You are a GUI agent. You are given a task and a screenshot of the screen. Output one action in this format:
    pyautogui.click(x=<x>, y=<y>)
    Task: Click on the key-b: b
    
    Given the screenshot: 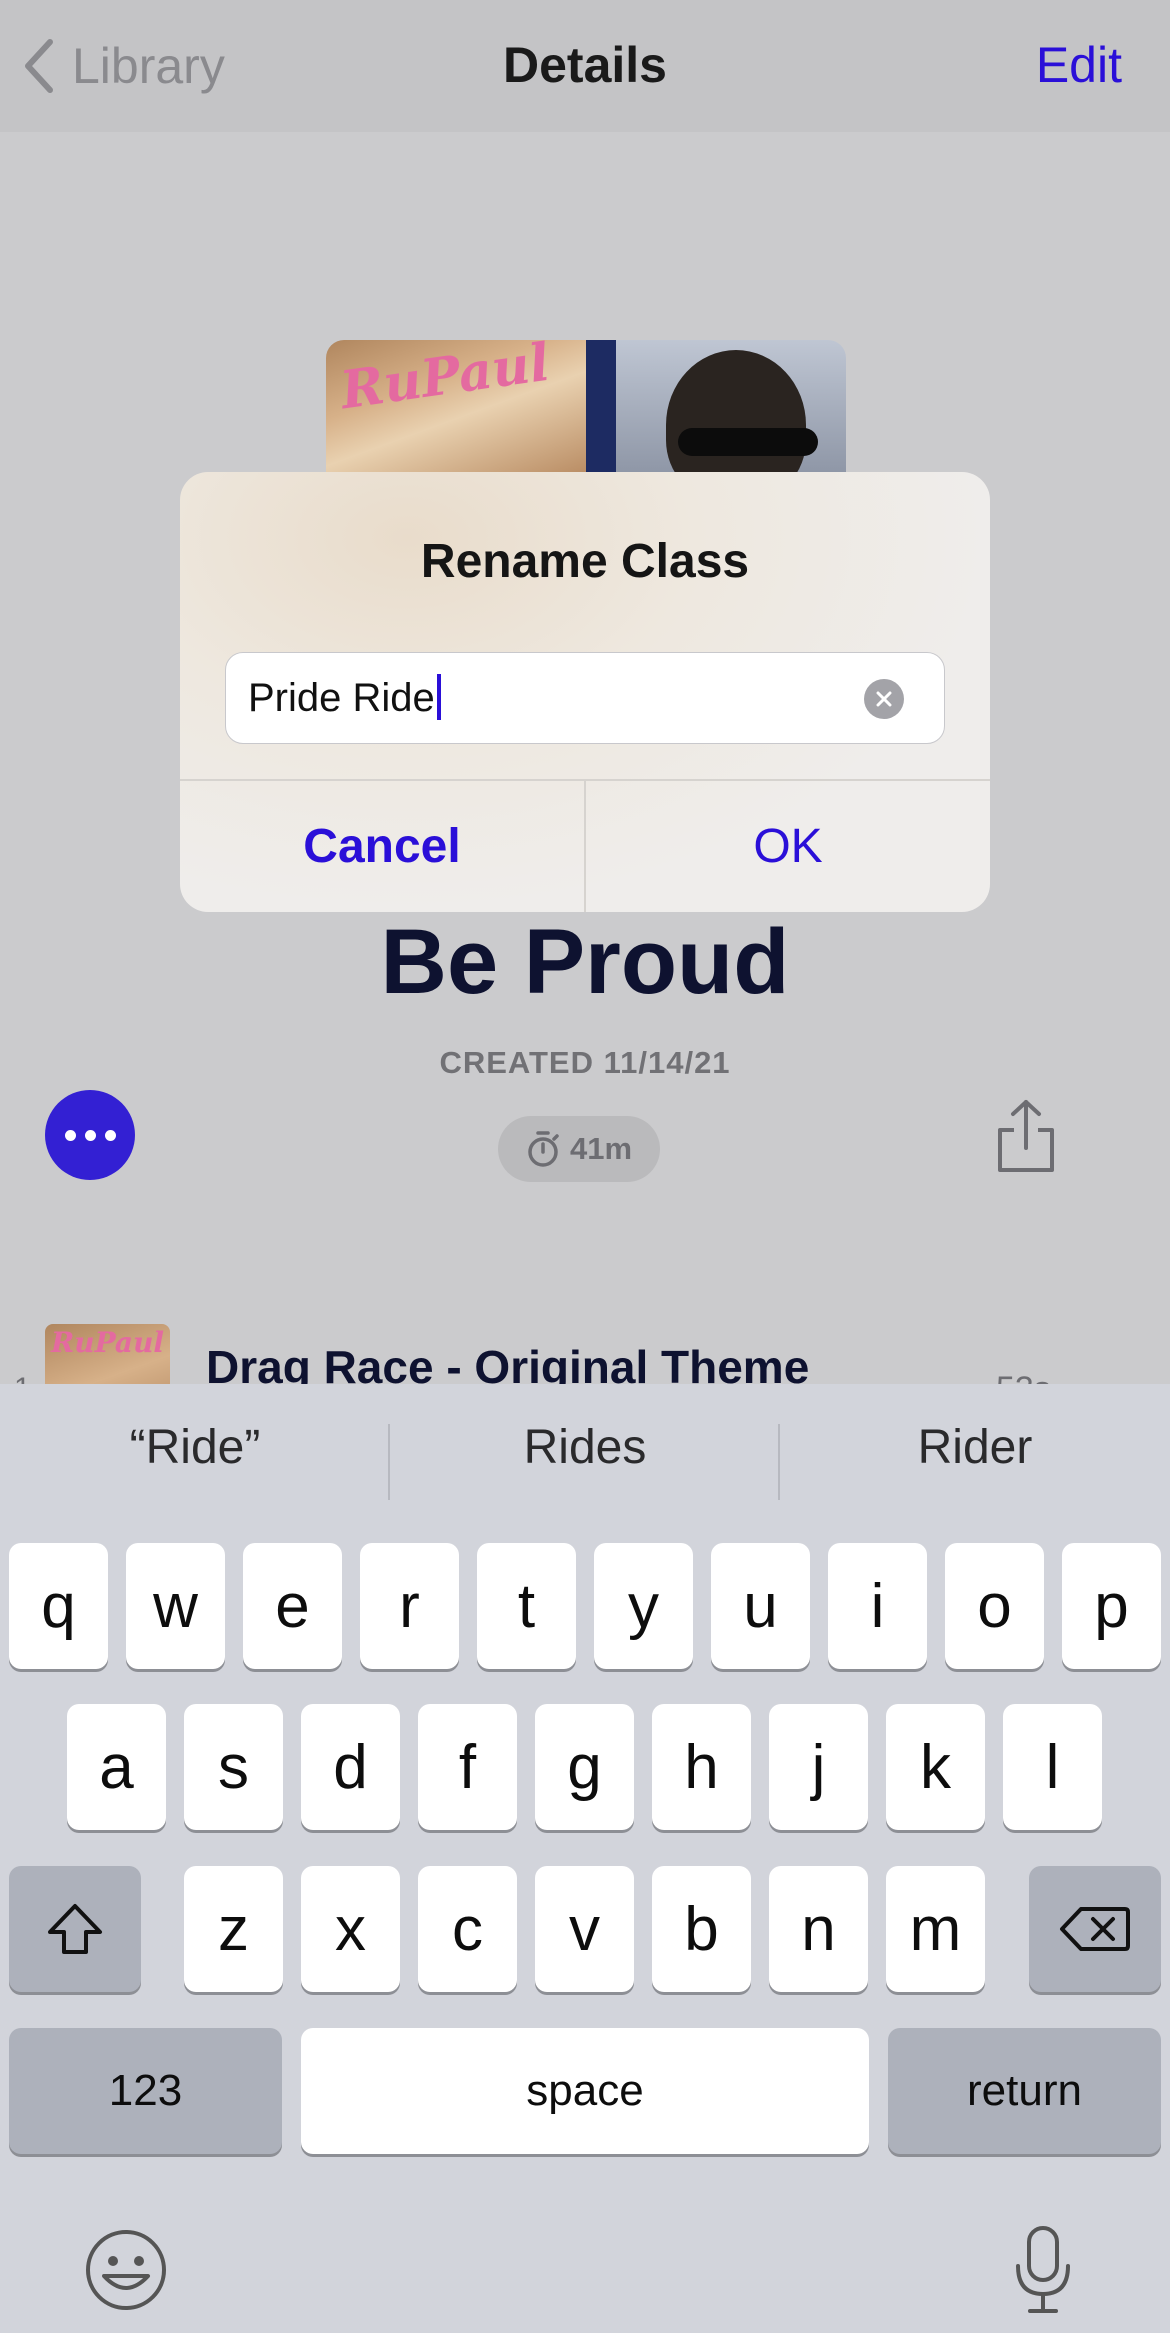 What is the action you would take?
    pyautogui.click(x=701, y=1929)
    